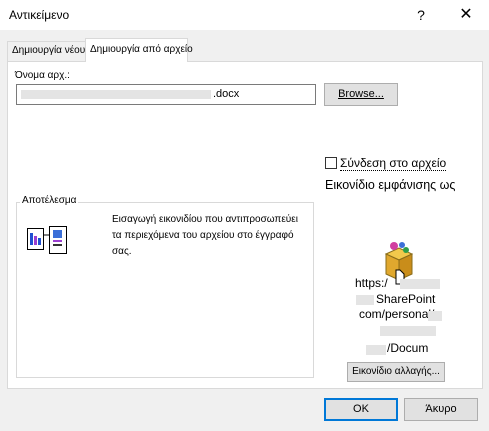  I want to click on file-extension: .docx, so click(226, 94).